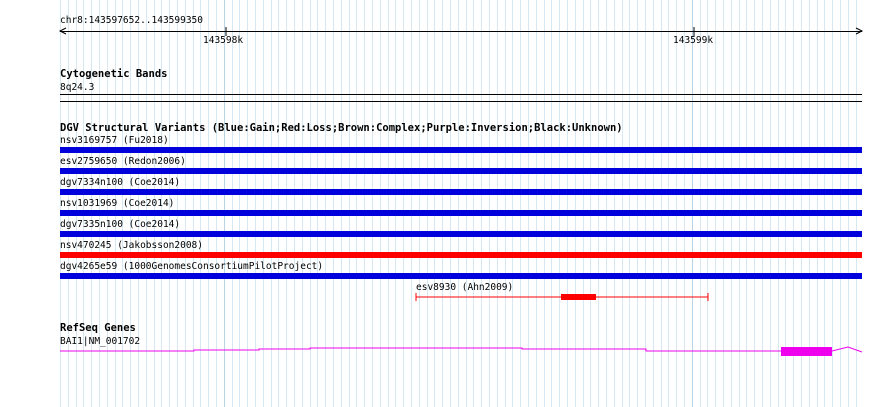  I want to click on cytoband-top-line, so click(461, 94).